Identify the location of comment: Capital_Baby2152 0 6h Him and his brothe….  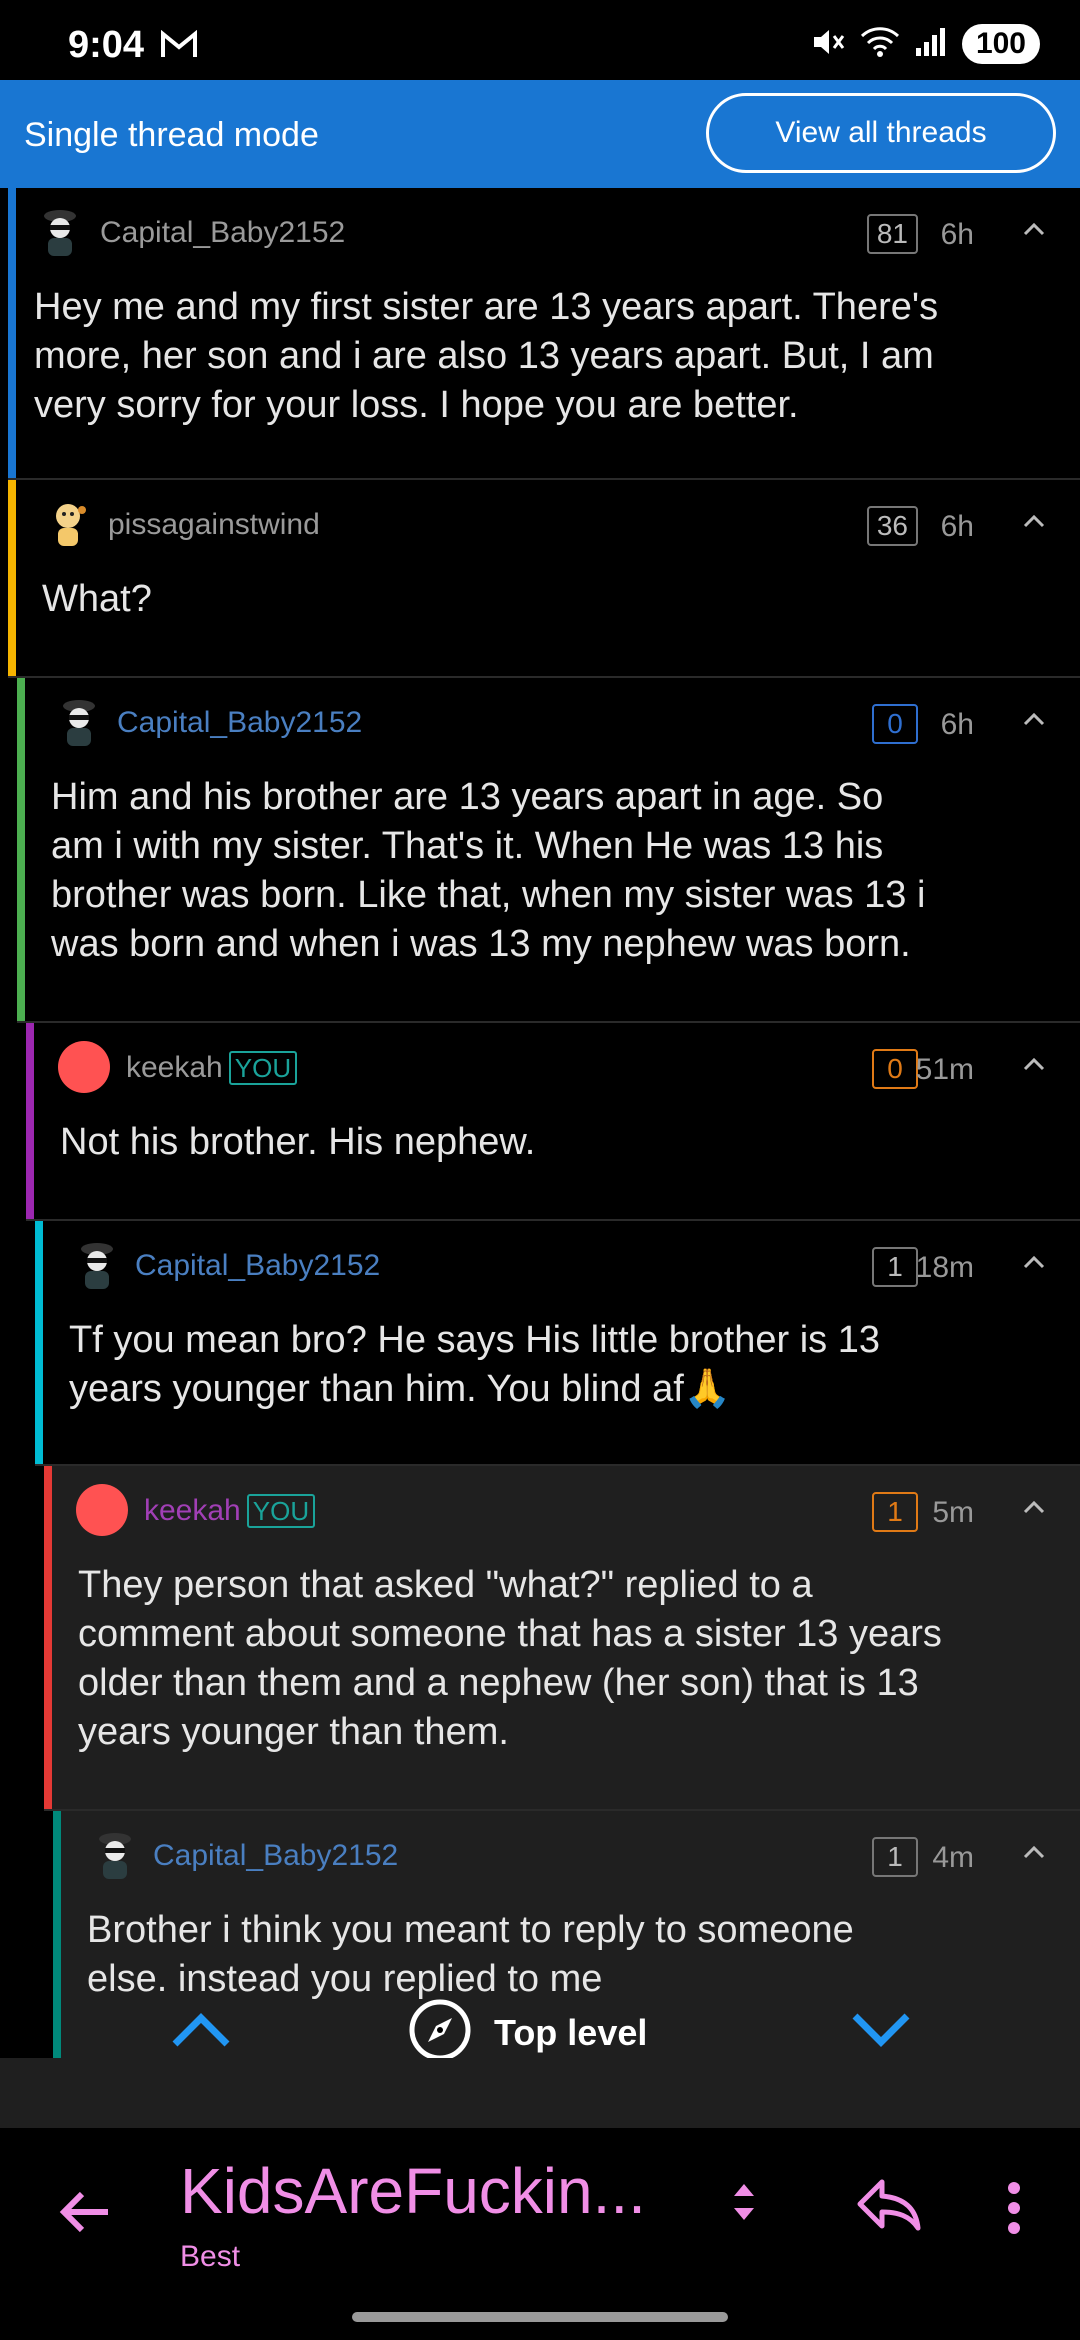
(548, 850).